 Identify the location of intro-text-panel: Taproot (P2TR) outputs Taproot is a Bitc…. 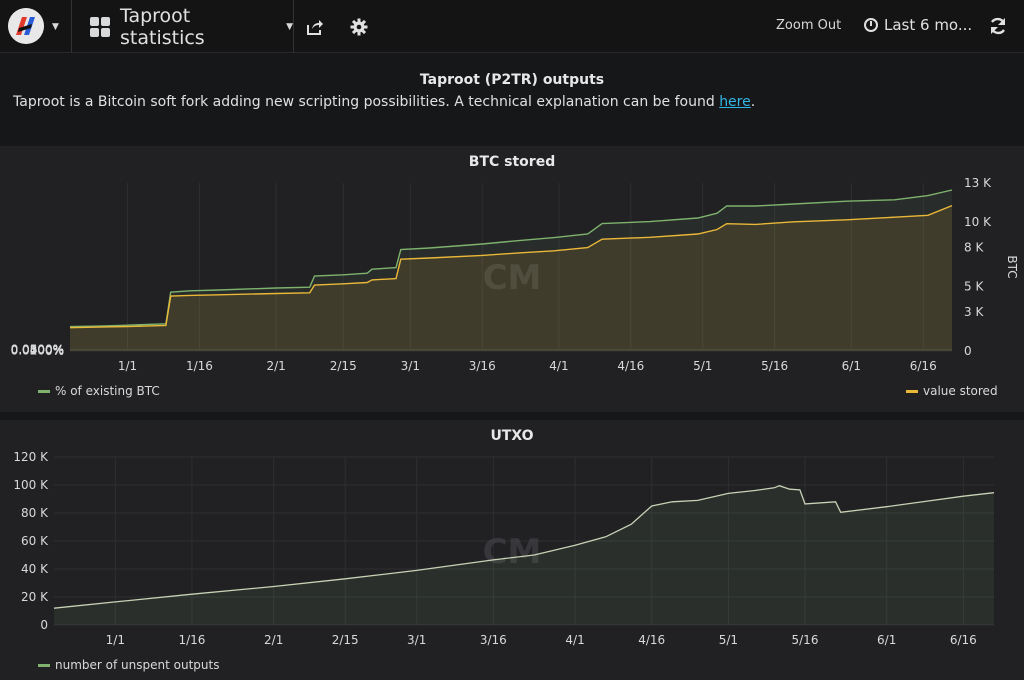
(512, 99).